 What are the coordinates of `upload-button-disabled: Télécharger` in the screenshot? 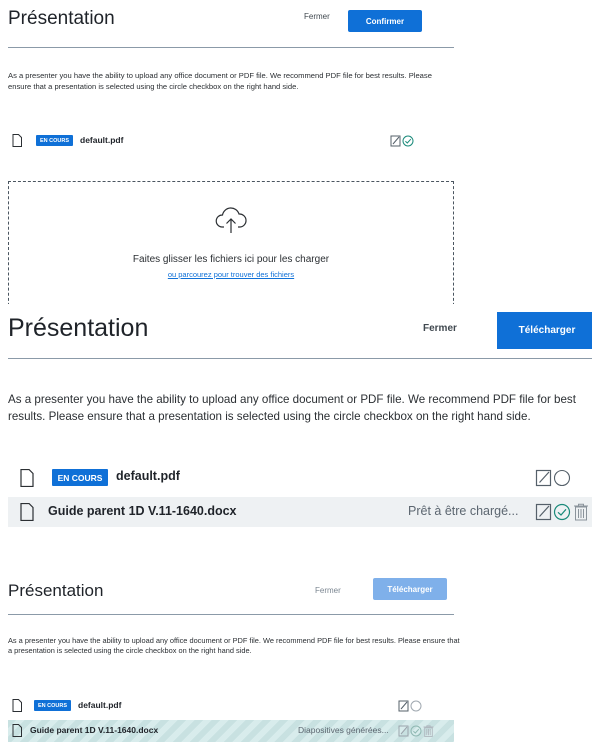 It's located at (410, 589).